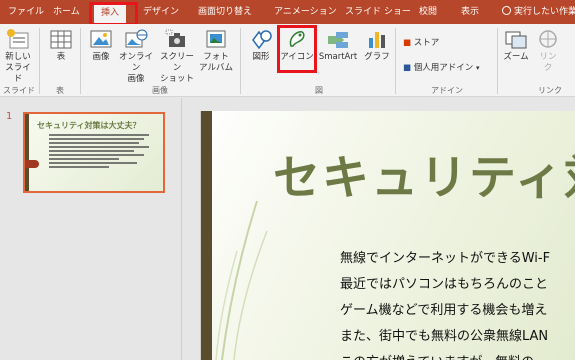 The image size is (575, 360). I want to click on thumbnail-text-lines, so click(99, 152).